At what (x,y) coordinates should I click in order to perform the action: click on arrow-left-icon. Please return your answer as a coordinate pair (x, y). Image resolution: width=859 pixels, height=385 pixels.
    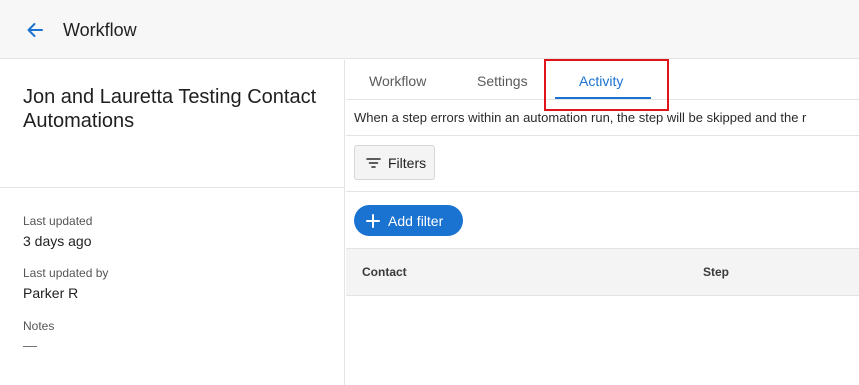
    Looking at the image, I should click on (35, 30).